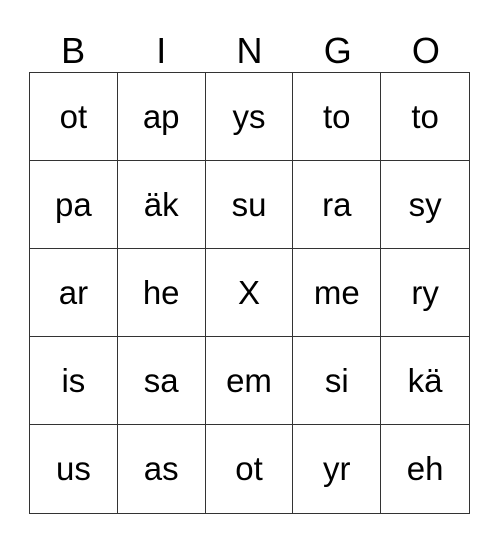 This screenshot has width=500, height=544. What do you see at coordinates (337, 469) in the screenshot?
I see `bingo-cell: yr` at bounding box center [337, 469].